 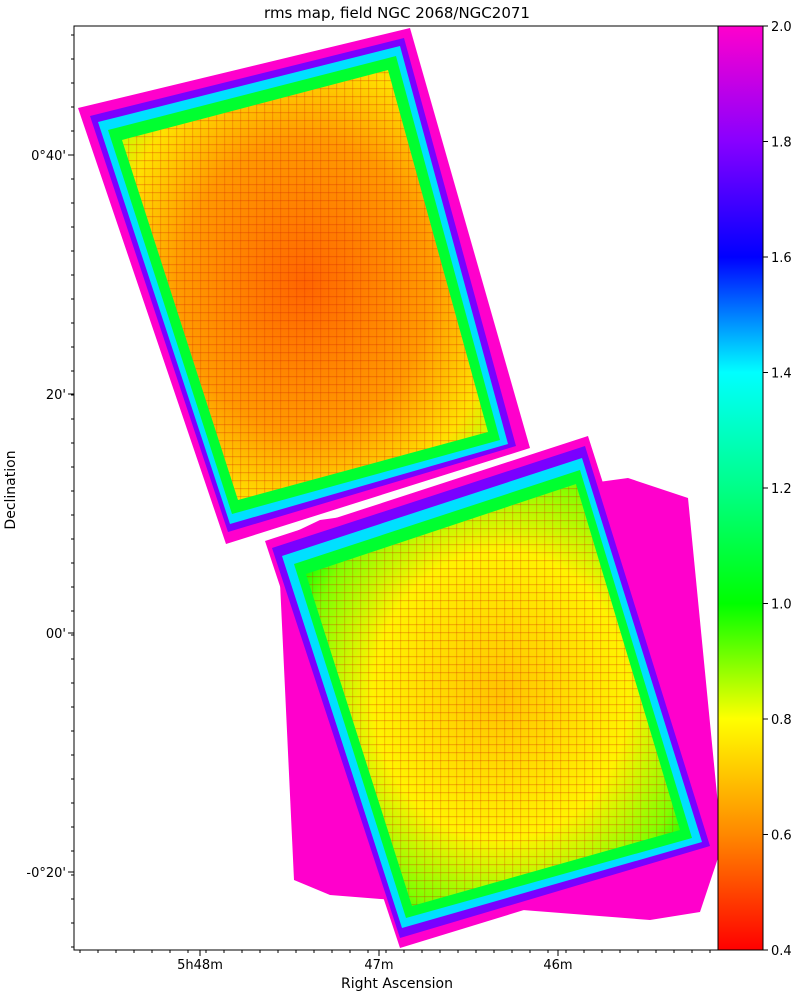 What do you see at coordinates (781, 258) in the screenshot?
I see `colorbar-tick-label: 1.6` at bounding box center [781, 258].